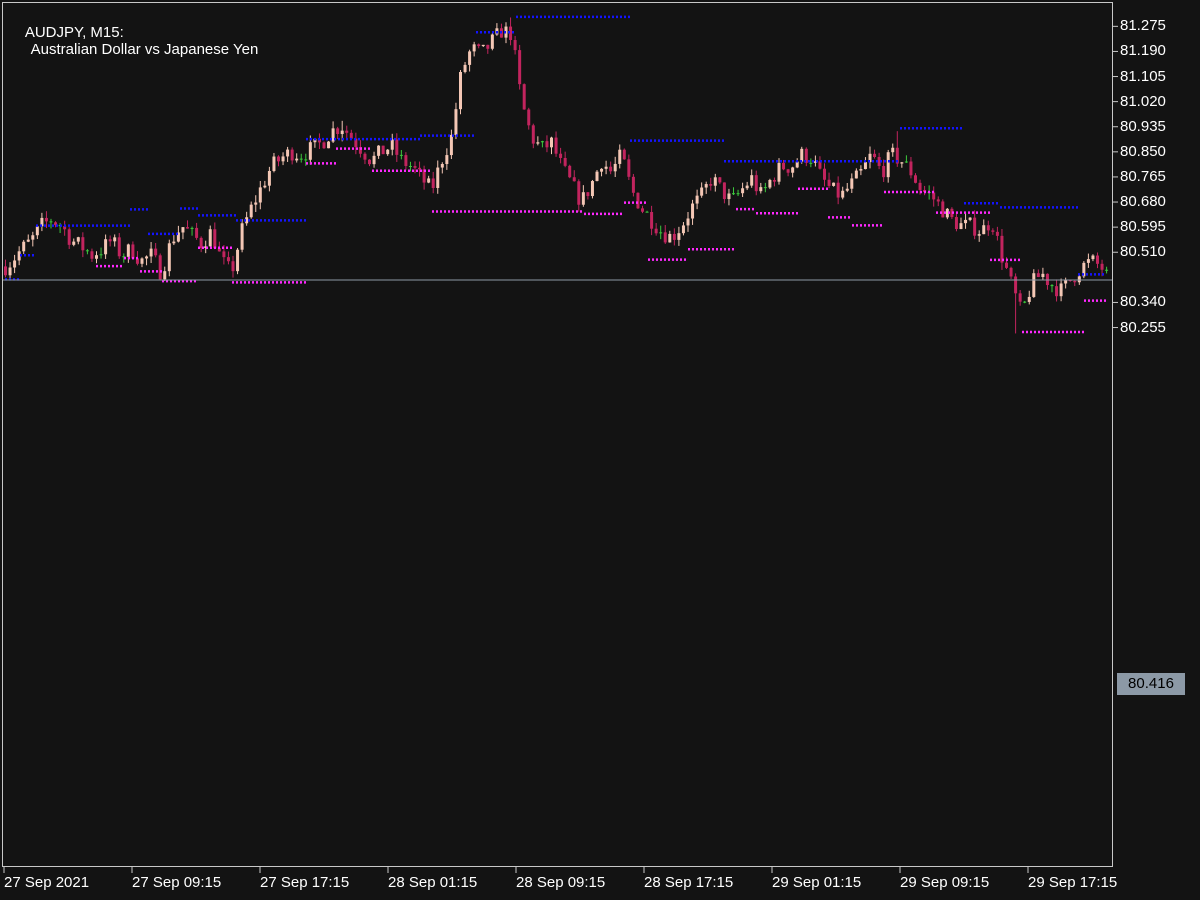 Image resolution: width=1200 pixels, height=900 pixels. Describe the element at coordinates (1143, 151) in the screenshot. I see `price-tick-label: 80.850` at that location.